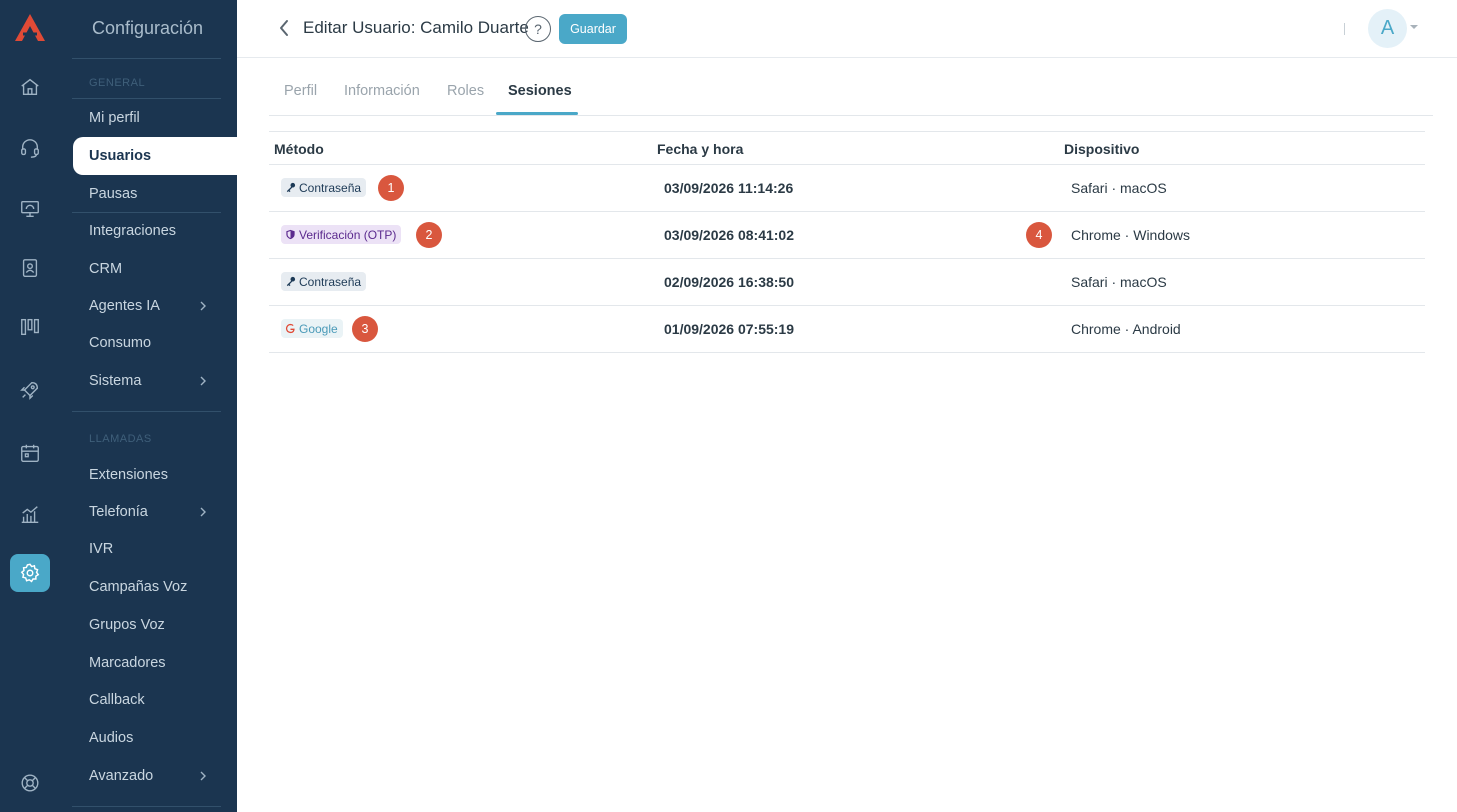 The image size is (1457, 812). Describe the element at coordinates (114, 118) in the screenshot. I see `sidebar-item-label: Mi perfil` at that location.